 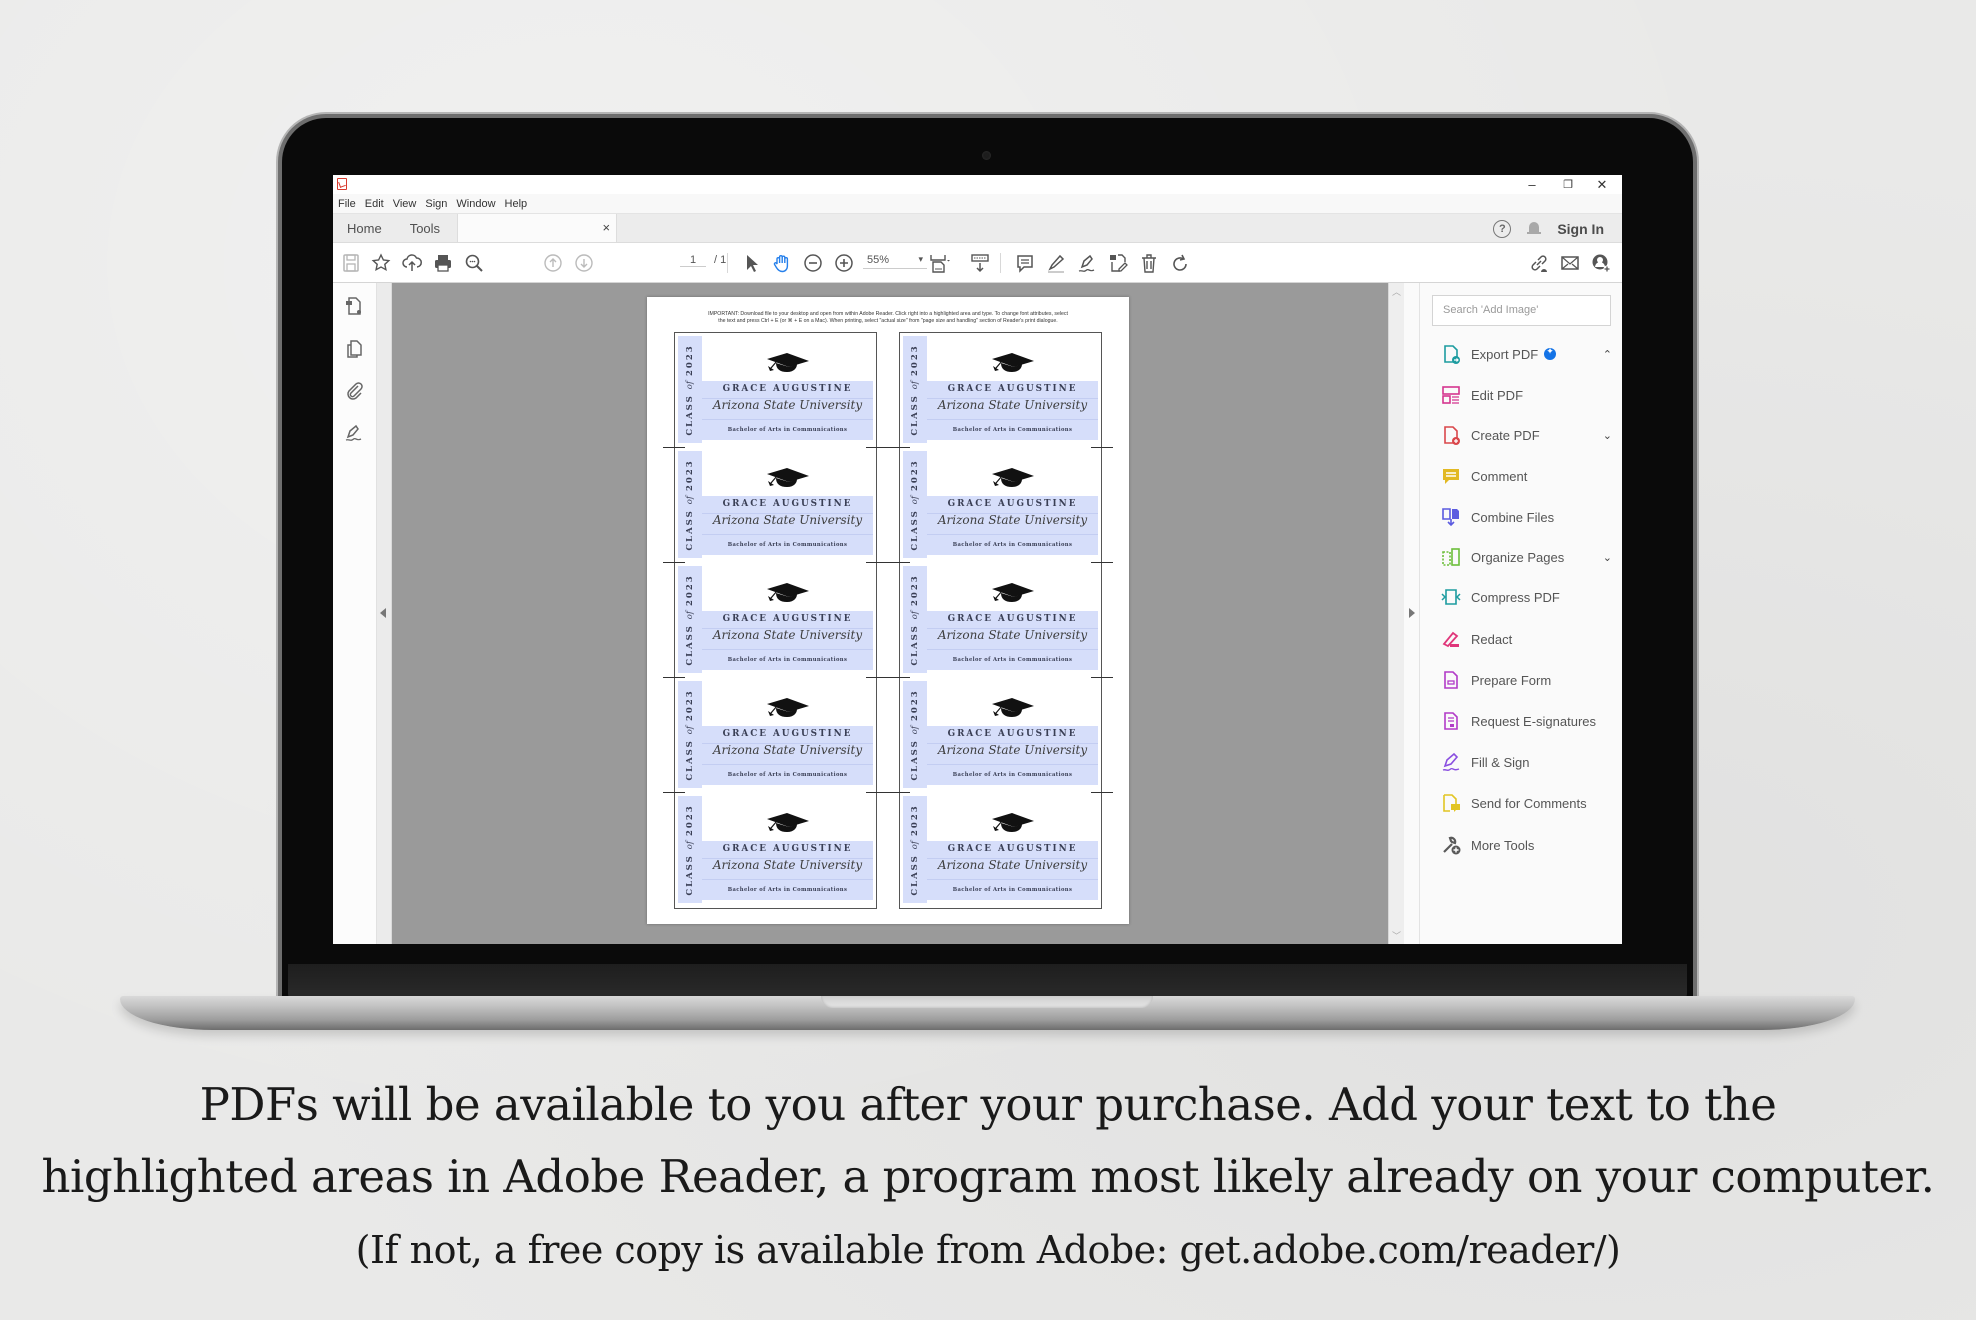 What do you see at coordinates (384, 613) in the screenshot?
I see `collapse-left-pane-button` at bounding box center [384, 613].